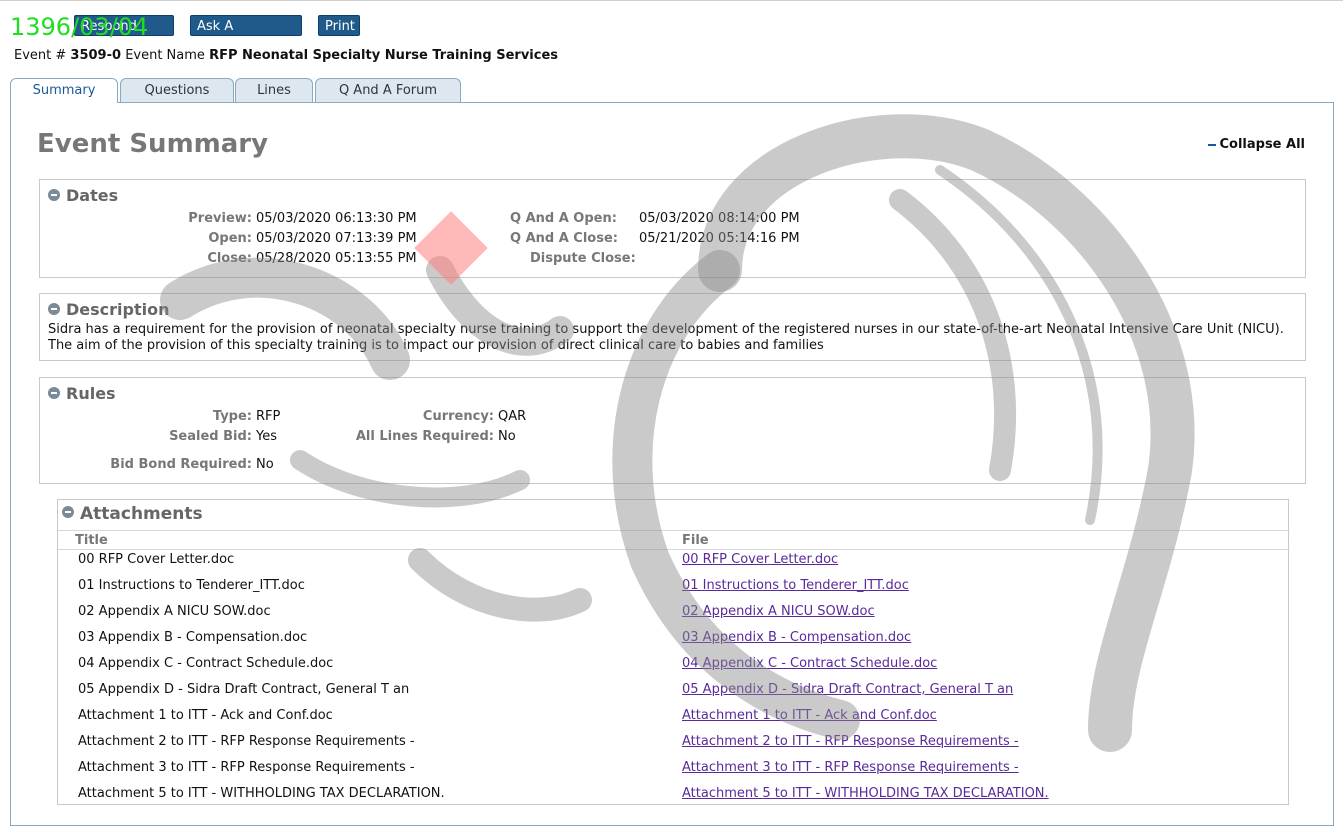  Describe the element at coordinates (230, 238) in the screenshot. I see `open-label: Open:` at that location.